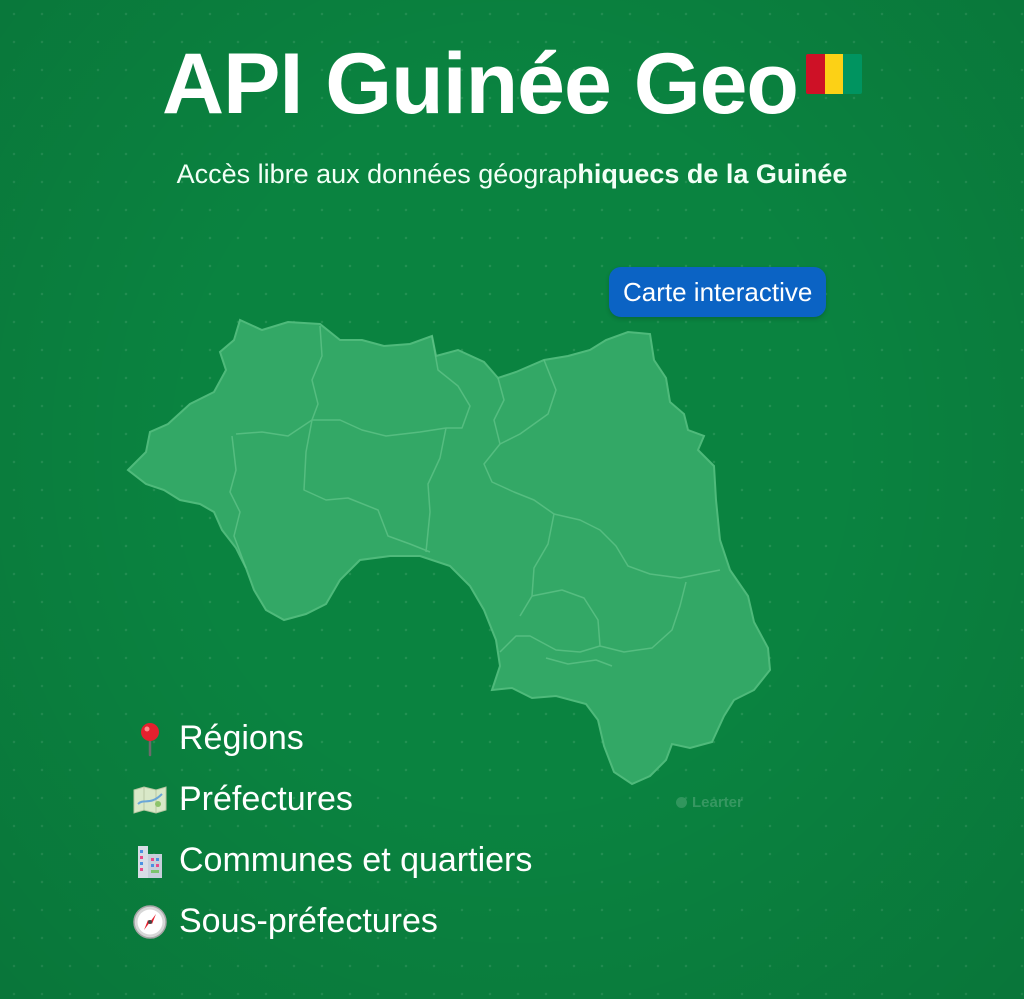 This screenshot has height=999, width=1024. I want to click on compass-icon, so click(150, 922).